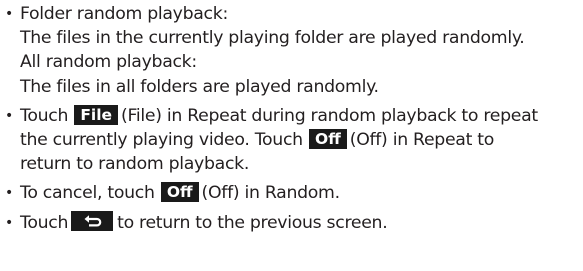 The image size is (583, 271). I want to click on repeat-off-text: (Off) in Repeat to, so click(422, 140).